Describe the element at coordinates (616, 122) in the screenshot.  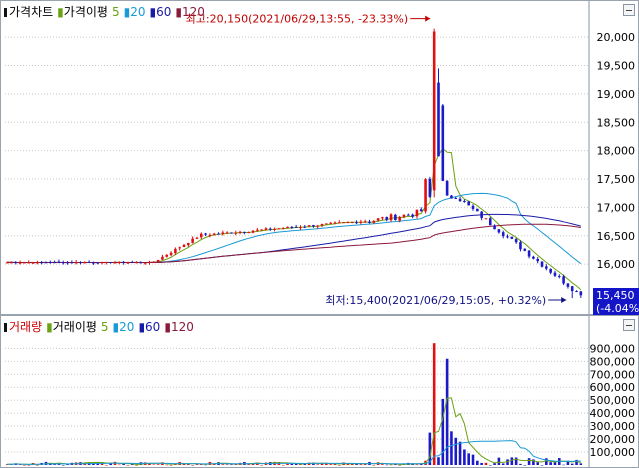
I see `price-y-tick: 18,500` at that location.